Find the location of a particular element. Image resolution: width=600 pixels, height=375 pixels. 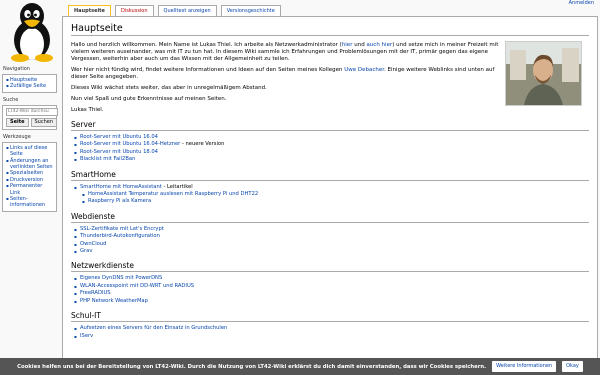

list-item: Blacklist mit Fail2Ban is located at coordinates (331, 160).